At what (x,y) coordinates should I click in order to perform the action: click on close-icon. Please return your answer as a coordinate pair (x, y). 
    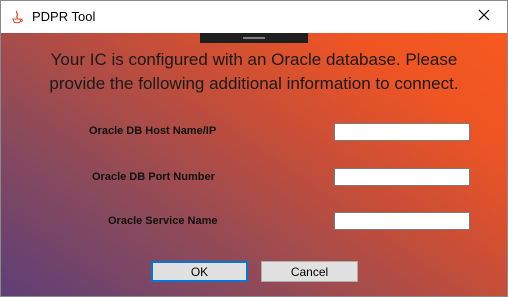
    Looking at the image, I should click on (484, 17).